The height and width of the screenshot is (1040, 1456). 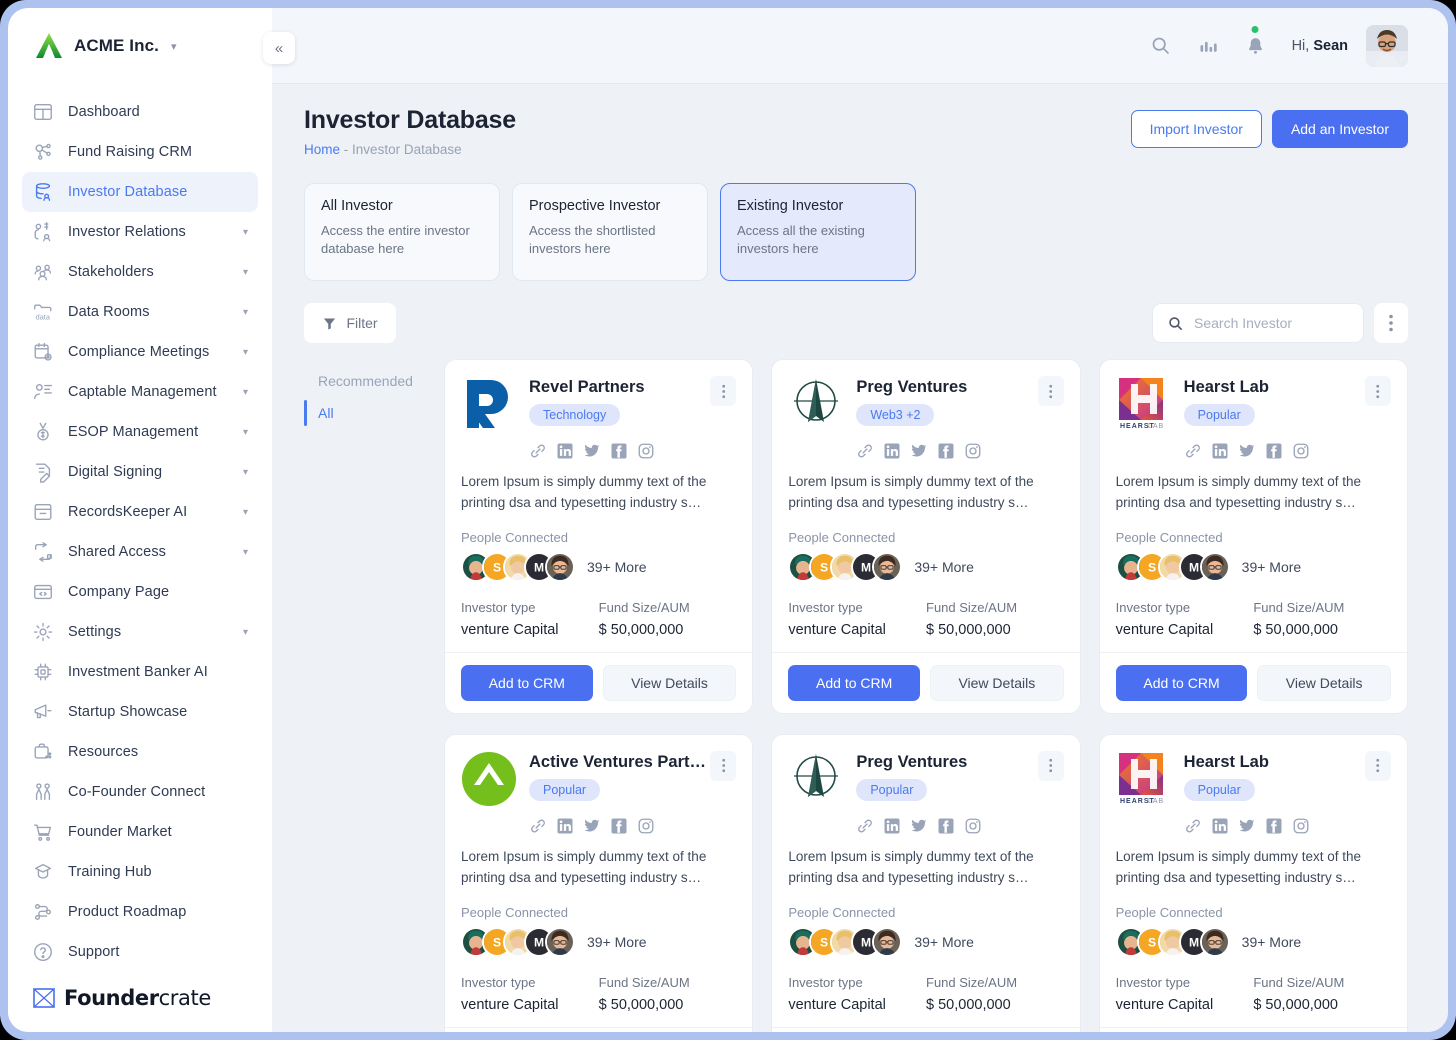 What do you see at coordinates (1160, 45) in the screenshot?
I see `search-icon` at bounding box center [1160, 45].